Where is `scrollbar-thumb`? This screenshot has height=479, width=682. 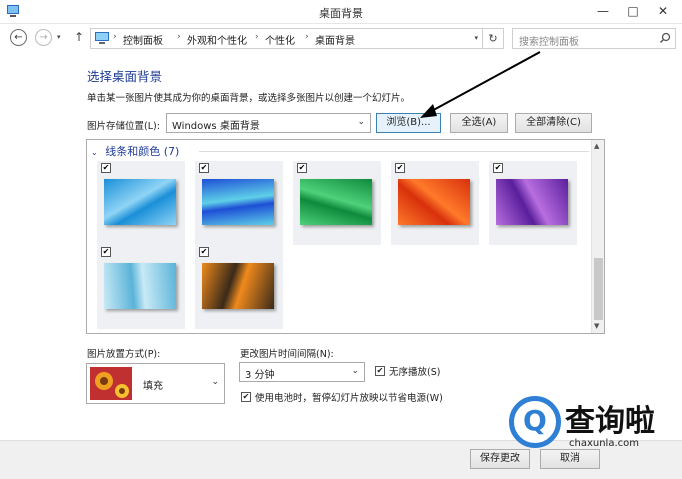
scrollbar-thumb is located at coordinates (598, 289).